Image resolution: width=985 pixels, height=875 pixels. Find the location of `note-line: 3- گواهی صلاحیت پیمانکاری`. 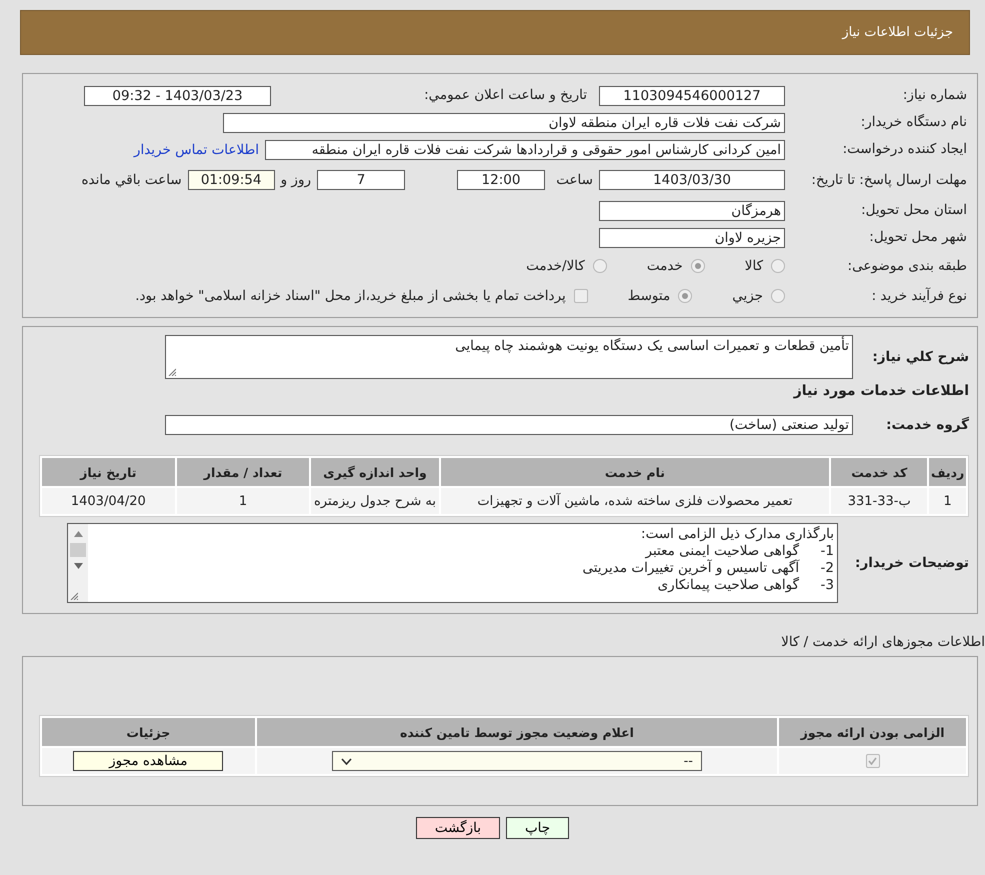

note-line: 3- گواهی صلاحیت پیمانکاری is located at coordinates (745, 585).